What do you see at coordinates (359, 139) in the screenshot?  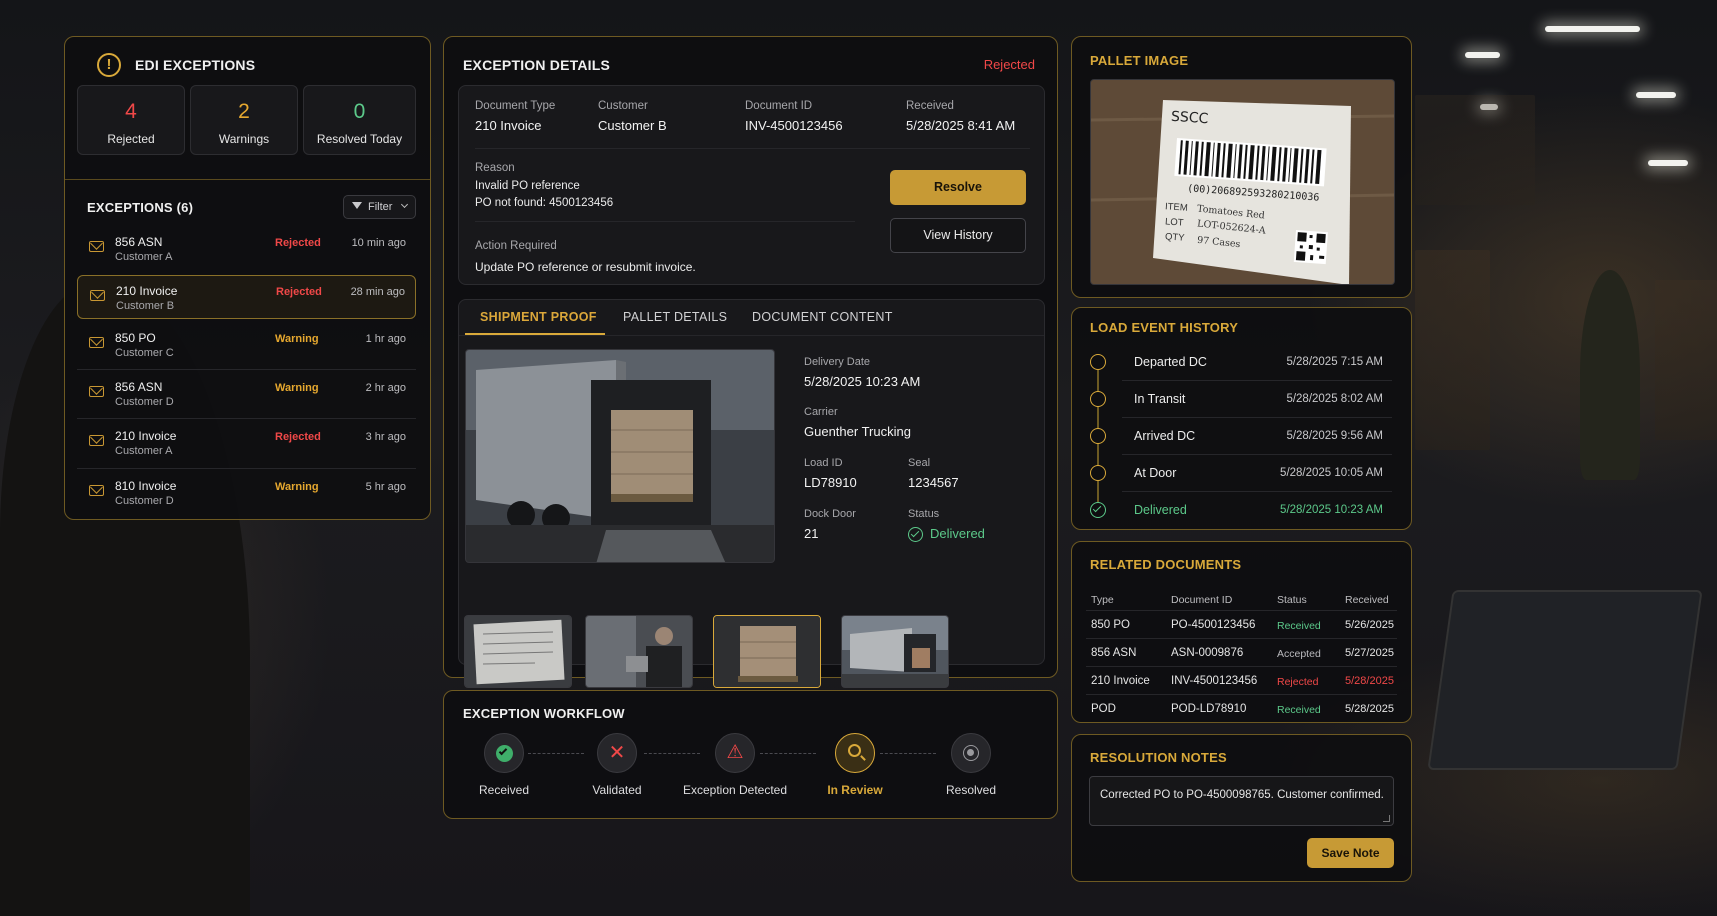 I see `stat-resolved-label: Resolved Today` at bounding box center [359, 139].